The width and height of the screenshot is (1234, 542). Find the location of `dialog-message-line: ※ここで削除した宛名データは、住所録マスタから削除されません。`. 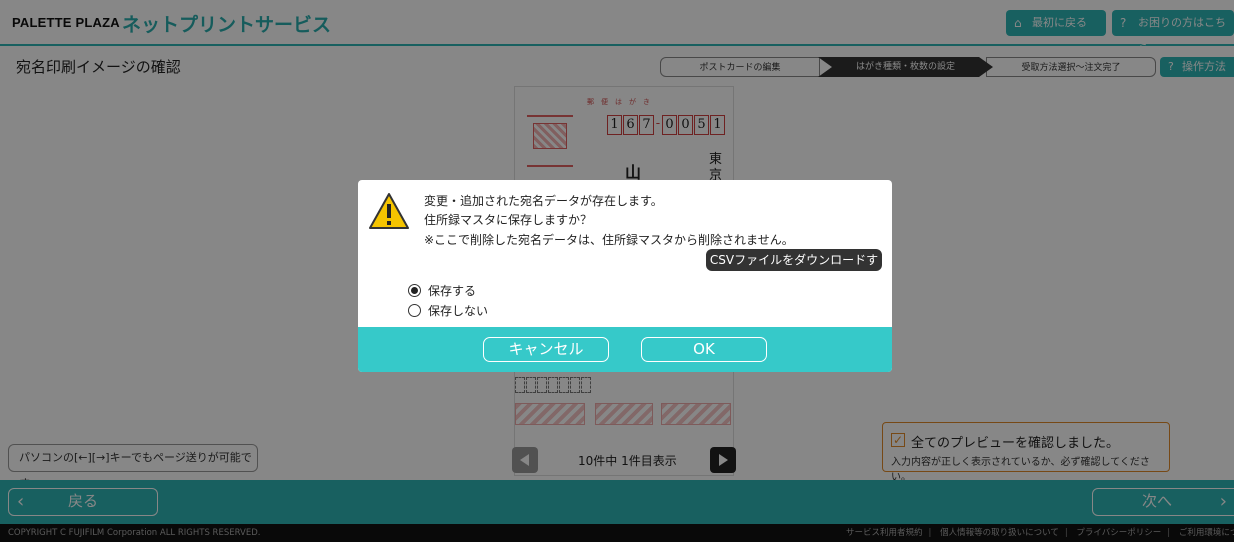

dialog-message-line: ※ここで削除した宛名データは、住所録マスタから削除されません。 is located at coordinates (609, 240).